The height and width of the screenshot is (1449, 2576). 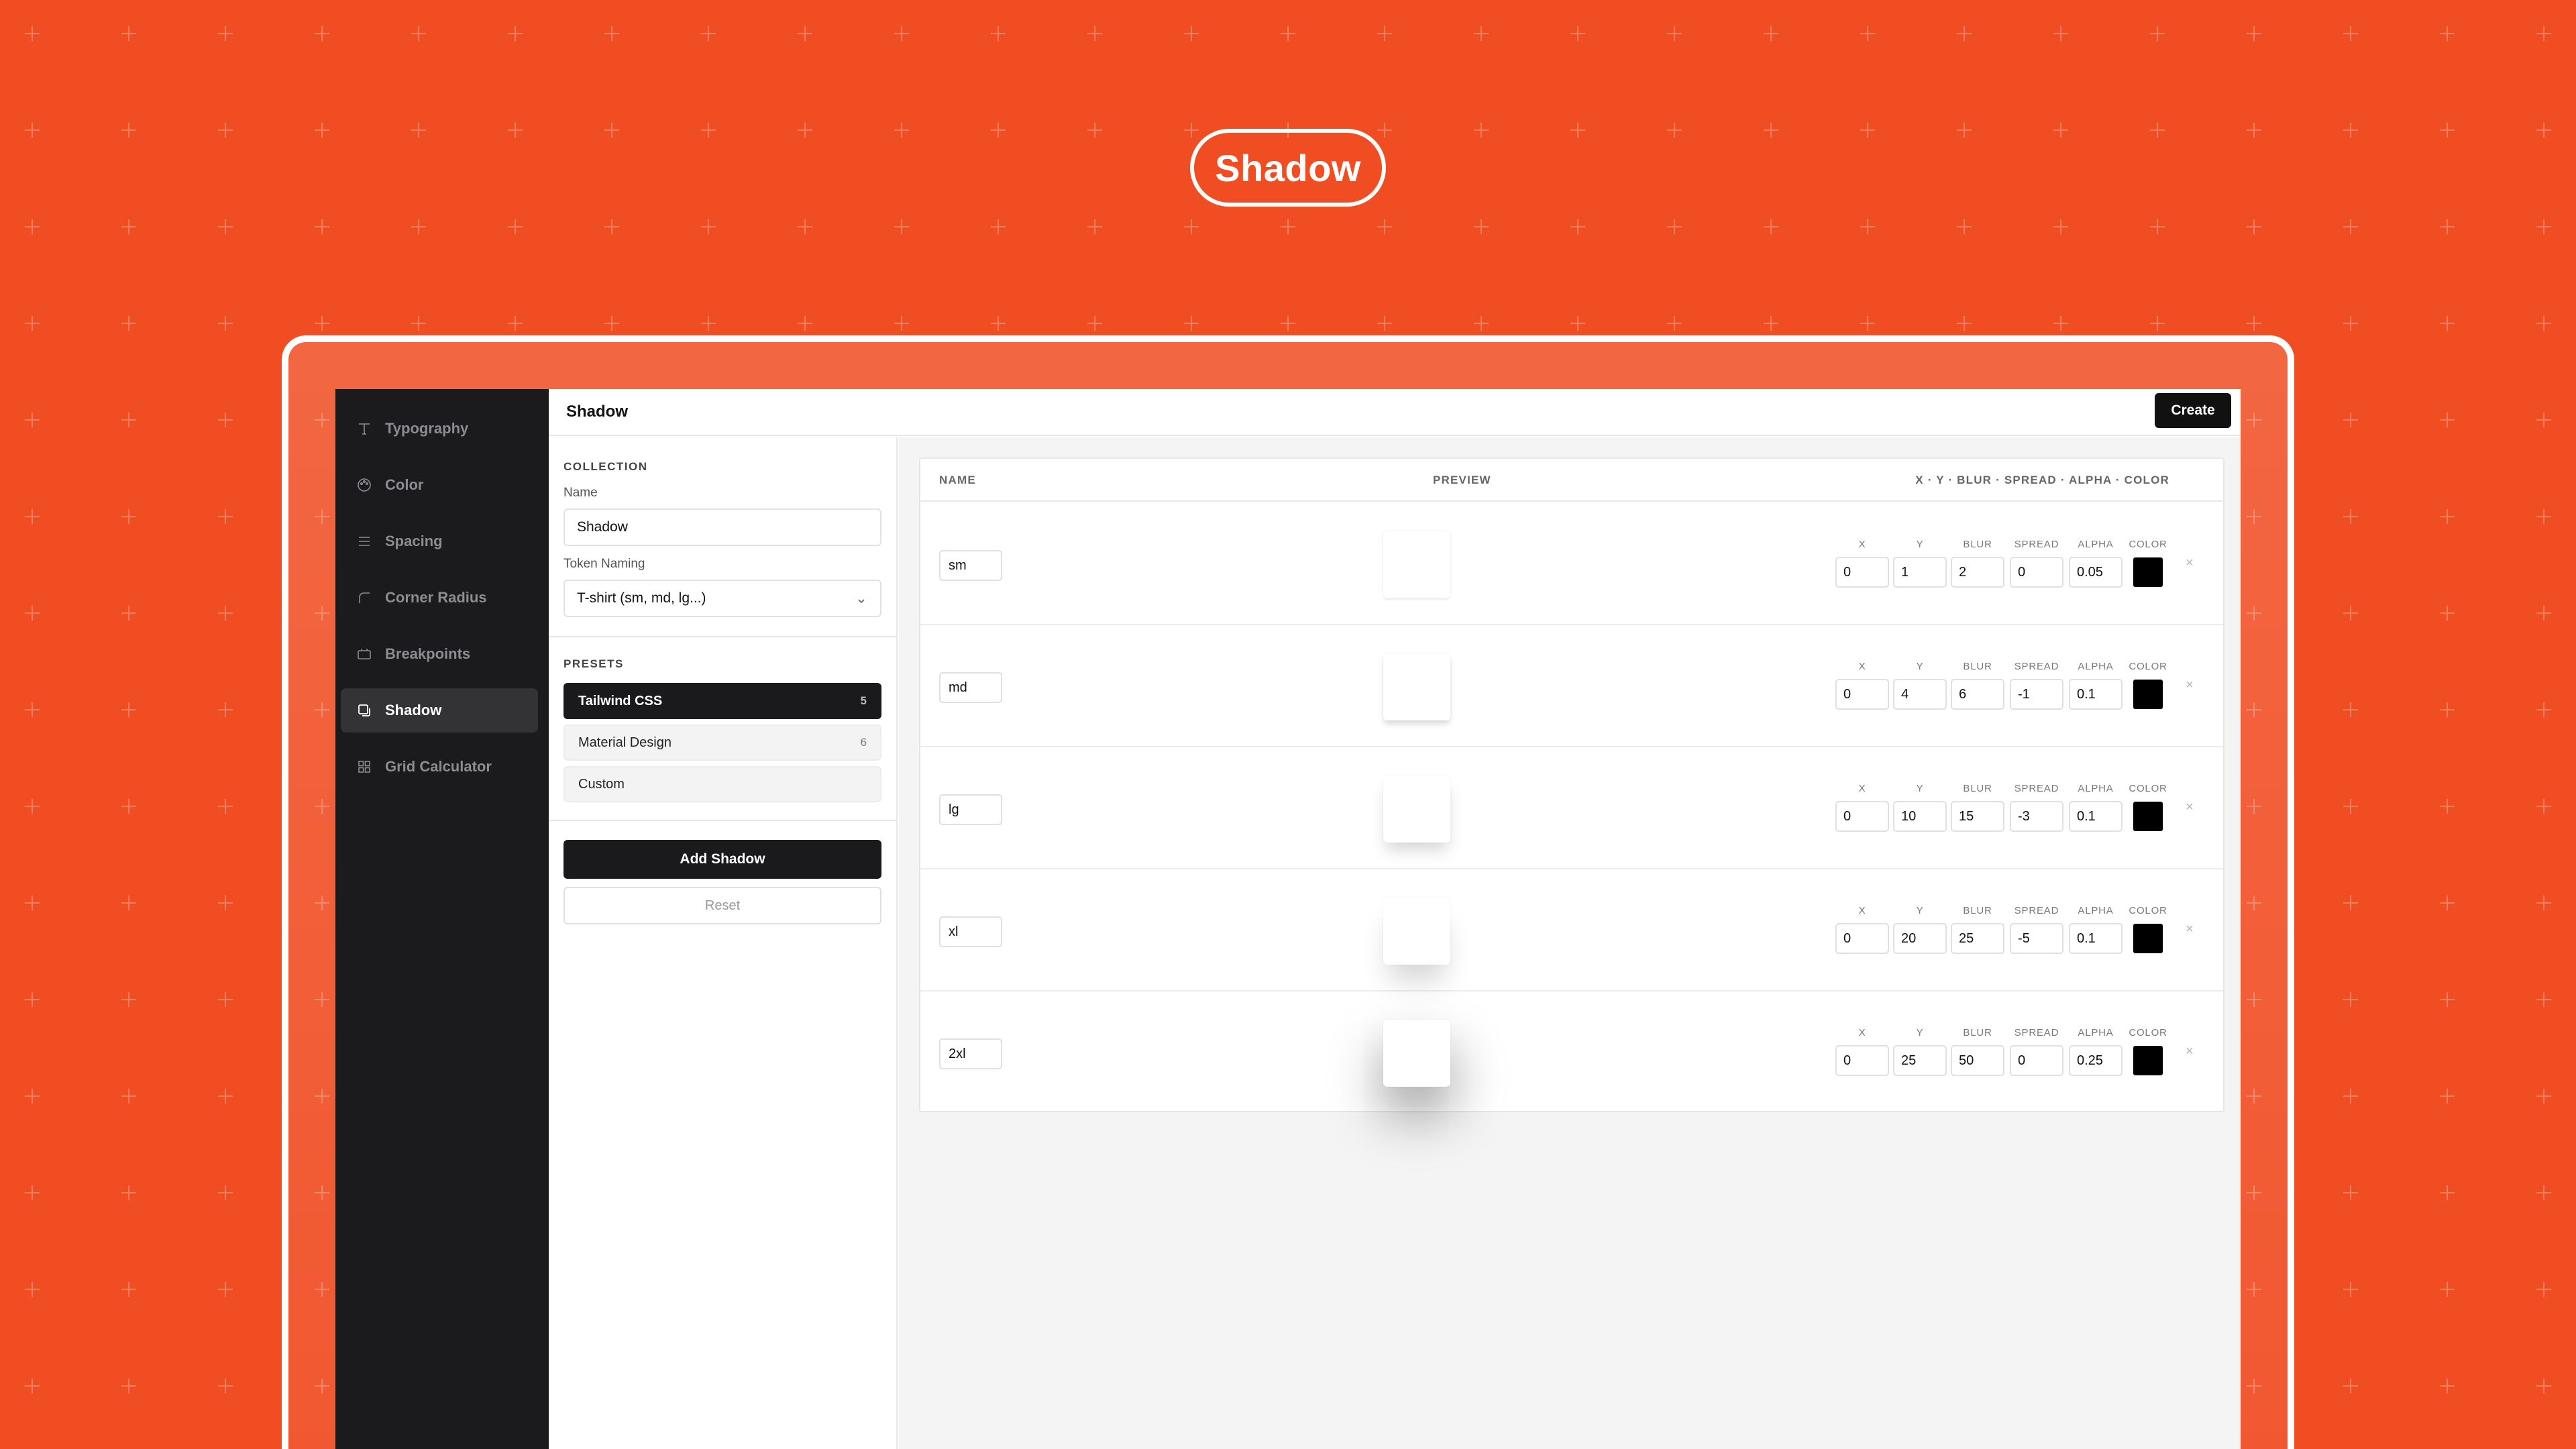 I want to click on sidebar-item-shadow: Shadow, so click(x=439, y=710).